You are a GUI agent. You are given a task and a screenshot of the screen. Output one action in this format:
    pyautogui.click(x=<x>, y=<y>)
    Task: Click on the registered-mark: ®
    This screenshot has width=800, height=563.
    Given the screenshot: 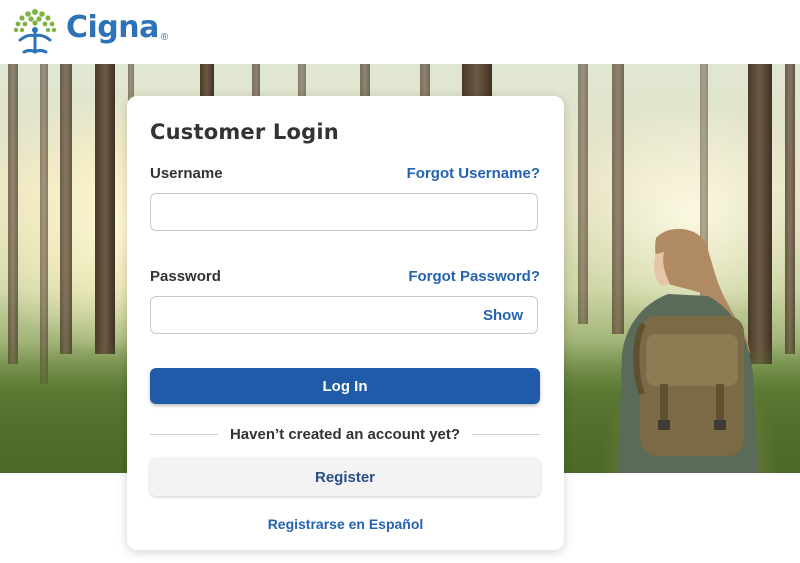 What is the action you would take?
    pyautogui.click(x=164, y=37)
    